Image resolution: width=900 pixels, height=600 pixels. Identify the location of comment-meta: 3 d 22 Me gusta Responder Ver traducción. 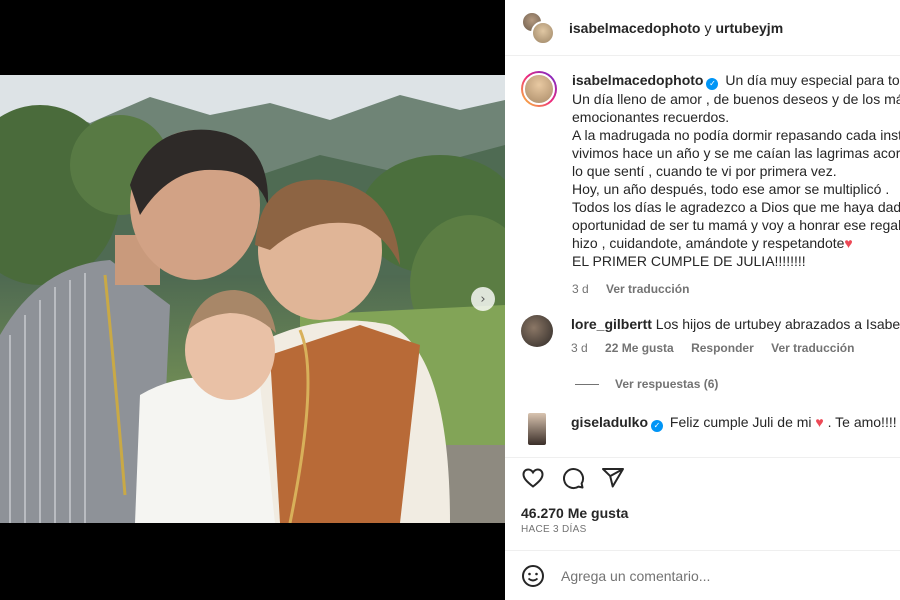
(735, 348).